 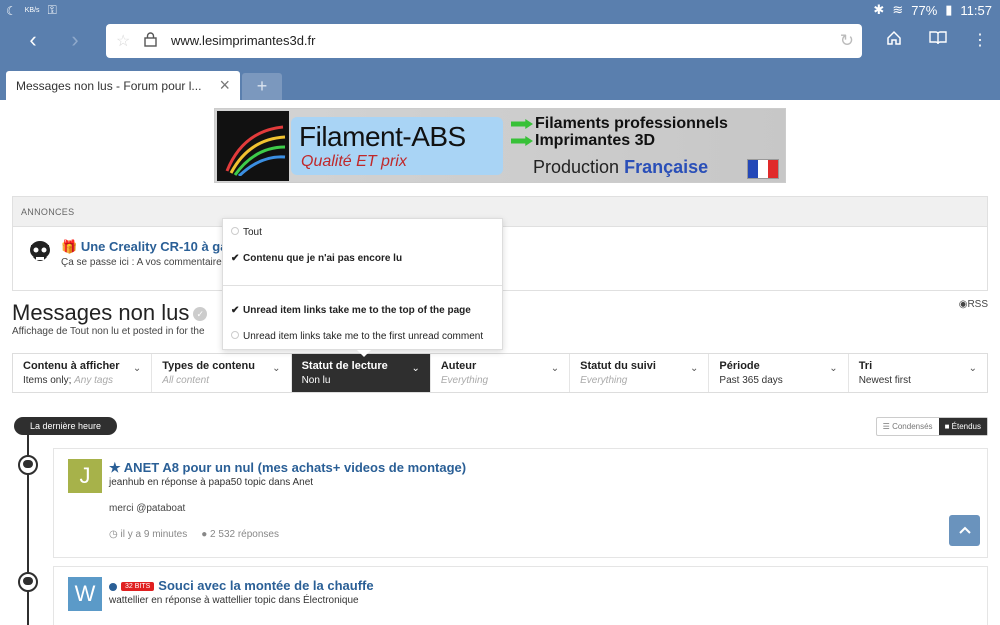 What do you see at coordinates (484, 41) in the screenshot?
I see `address-bar: ☆ www.lesimprimantes3d.fr ↻` at bounding box center [484, 41].